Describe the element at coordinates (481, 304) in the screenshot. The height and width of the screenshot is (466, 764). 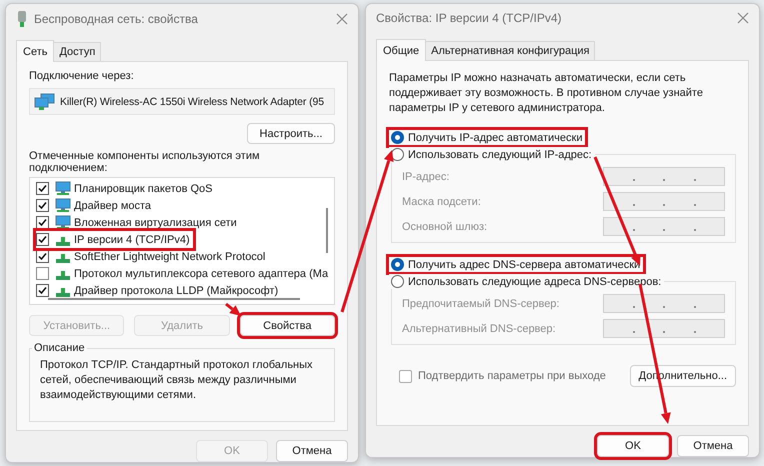
I see `field-label: Предпочитаемый DNS-сервер:` at that location.